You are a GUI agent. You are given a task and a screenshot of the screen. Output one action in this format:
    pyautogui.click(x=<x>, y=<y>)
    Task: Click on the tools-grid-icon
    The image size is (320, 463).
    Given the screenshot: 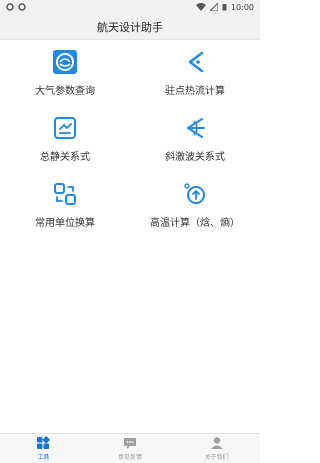 What is the action you would take?
    pyautogui.click(x=43, y=443)
    